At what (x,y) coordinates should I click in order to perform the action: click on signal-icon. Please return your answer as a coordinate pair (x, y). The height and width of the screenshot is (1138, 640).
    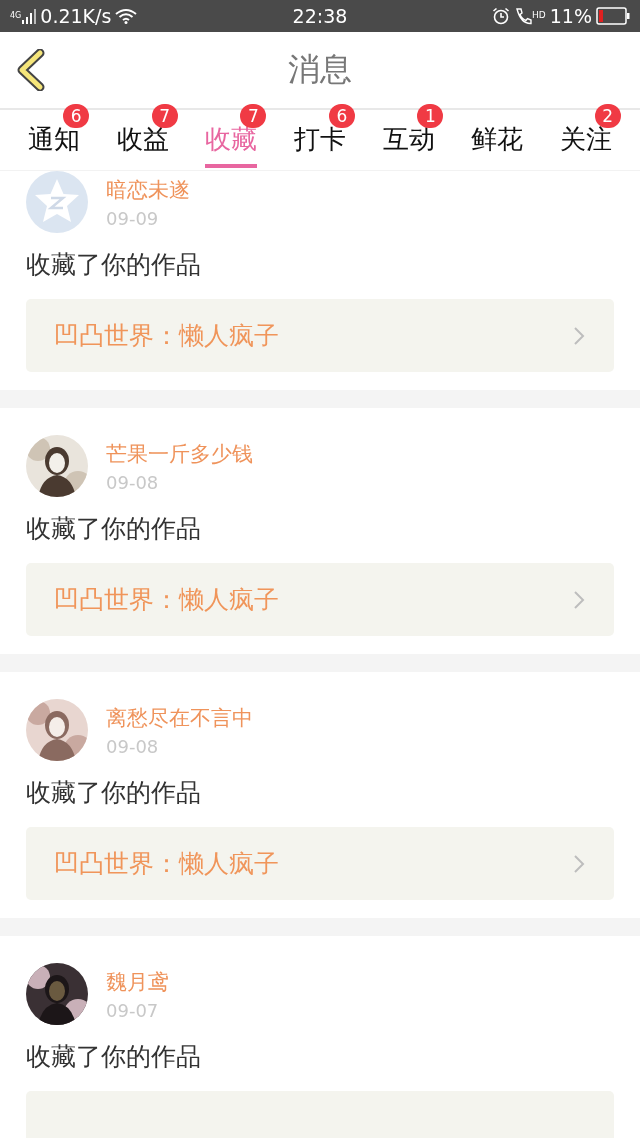
    Looking at the image, I should click on (29, 16).